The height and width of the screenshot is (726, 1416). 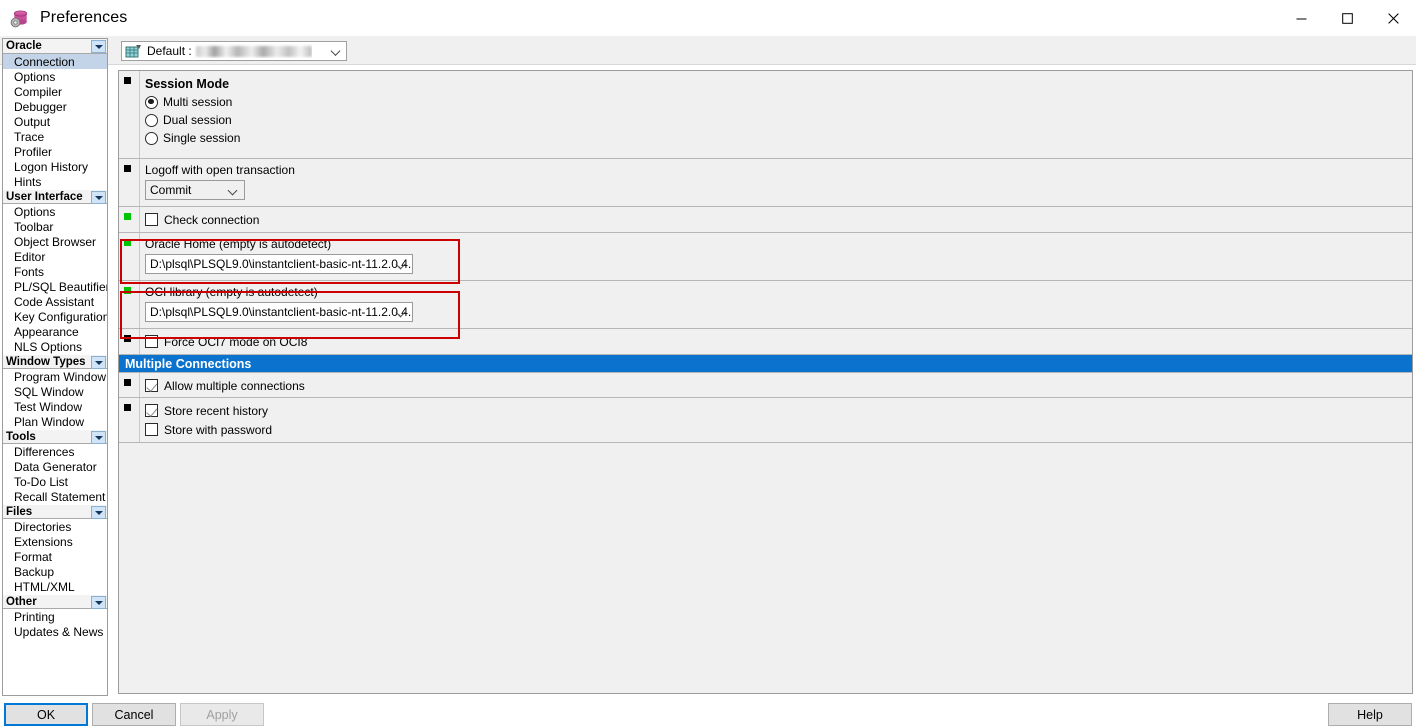 What do you see at coordinates (169, 51) in the screenshot?
I see `preference-set-text: Default :` at bounding box center [169, 51].